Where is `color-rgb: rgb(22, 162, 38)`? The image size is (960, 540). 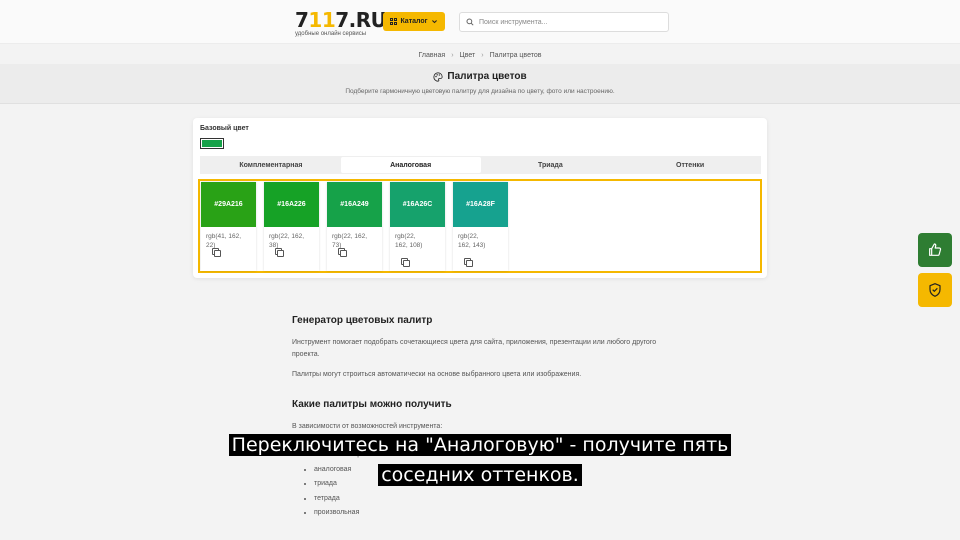 color-rgb: rgb(22, 162, 38) is located at coordinates (287, 241).